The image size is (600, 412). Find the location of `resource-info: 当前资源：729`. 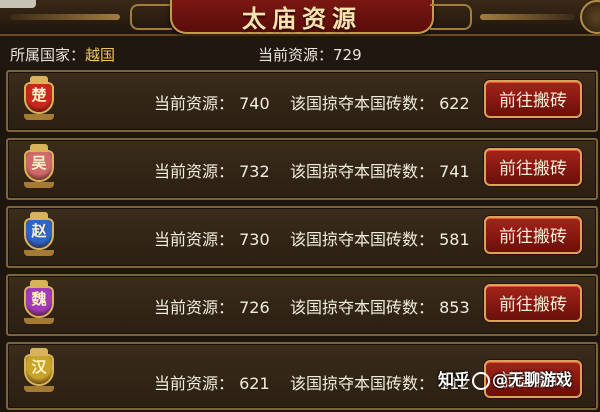

resource-info: 当前资源：729 is located at coordinates (310, 54).